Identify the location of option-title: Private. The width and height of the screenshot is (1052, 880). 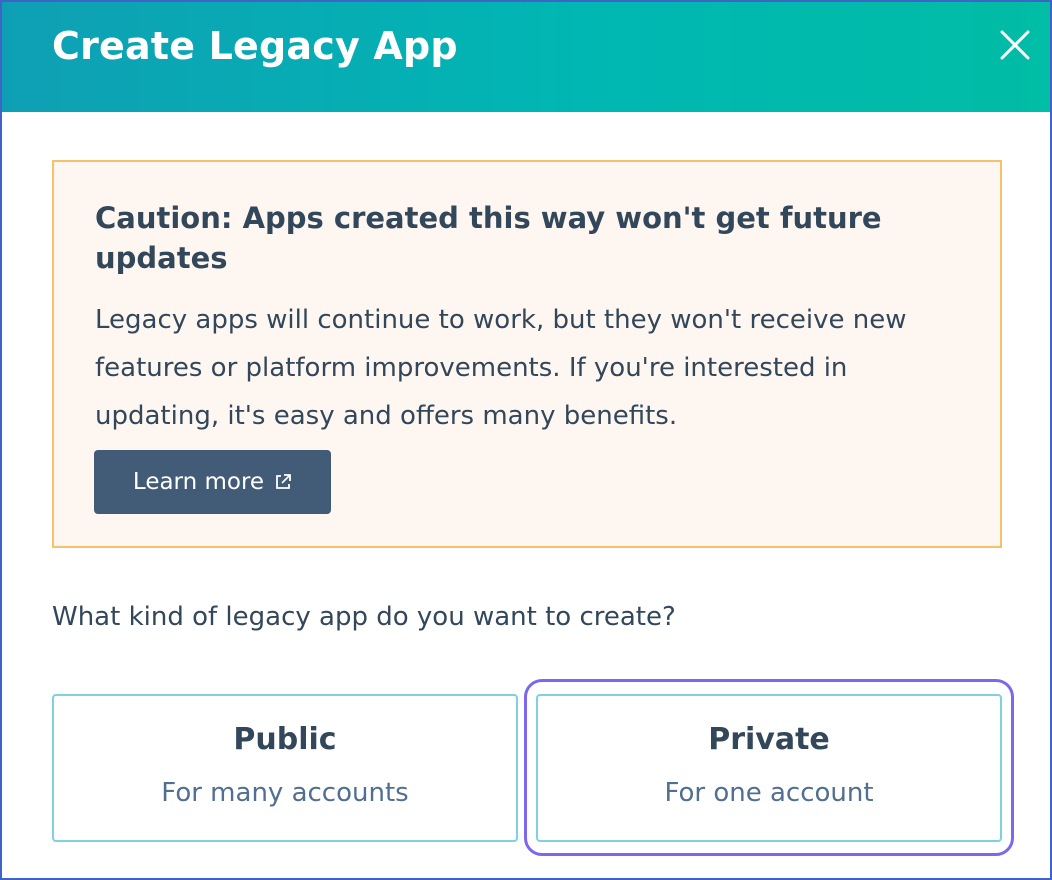
(769, 739).